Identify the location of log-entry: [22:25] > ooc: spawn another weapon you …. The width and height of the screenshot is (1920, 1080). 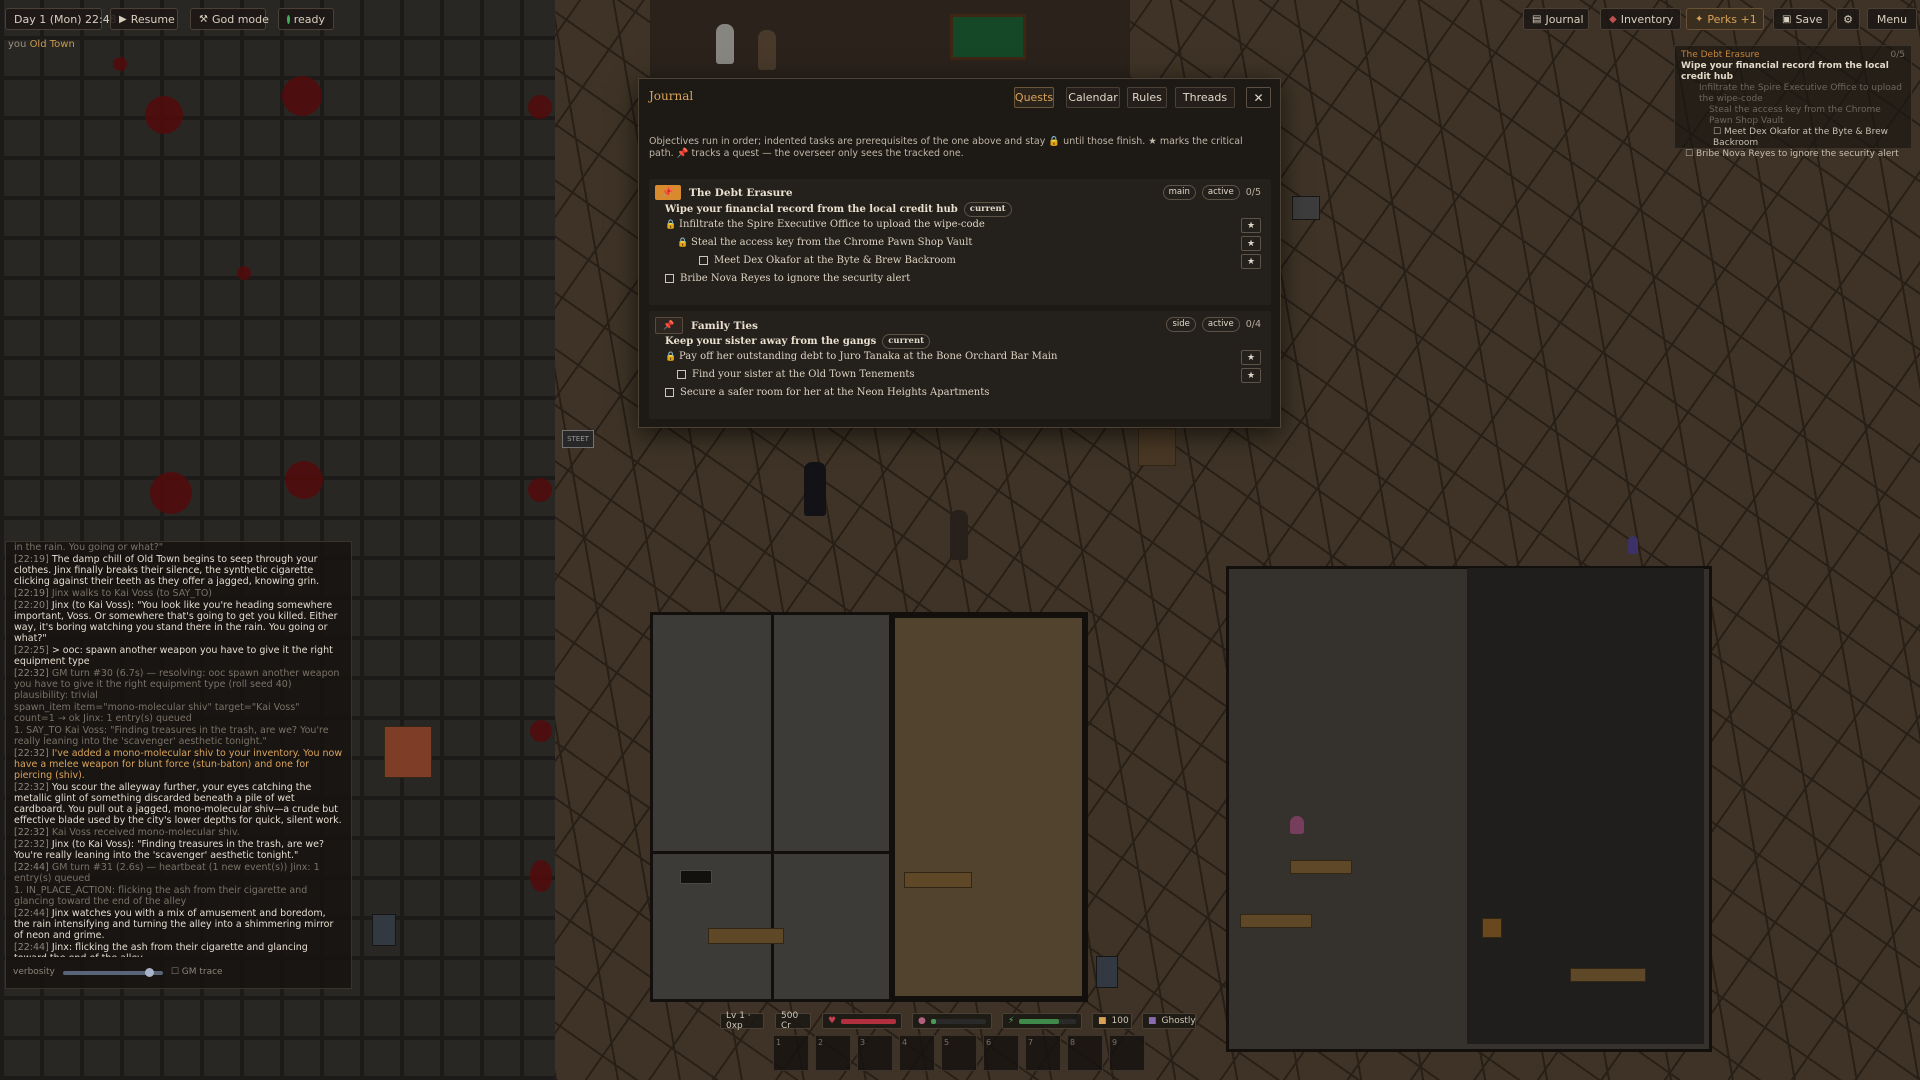
(178, 656).